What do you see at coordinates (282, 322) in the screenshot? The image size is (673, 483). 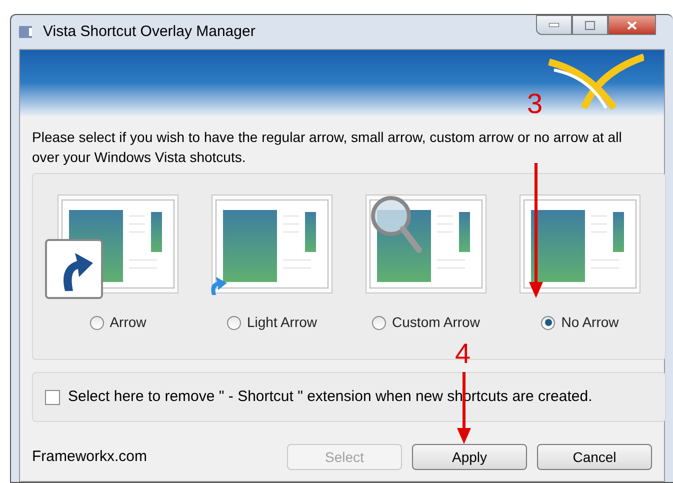 I see `option-label: Light Arrow` at bounding box center [282, 322].